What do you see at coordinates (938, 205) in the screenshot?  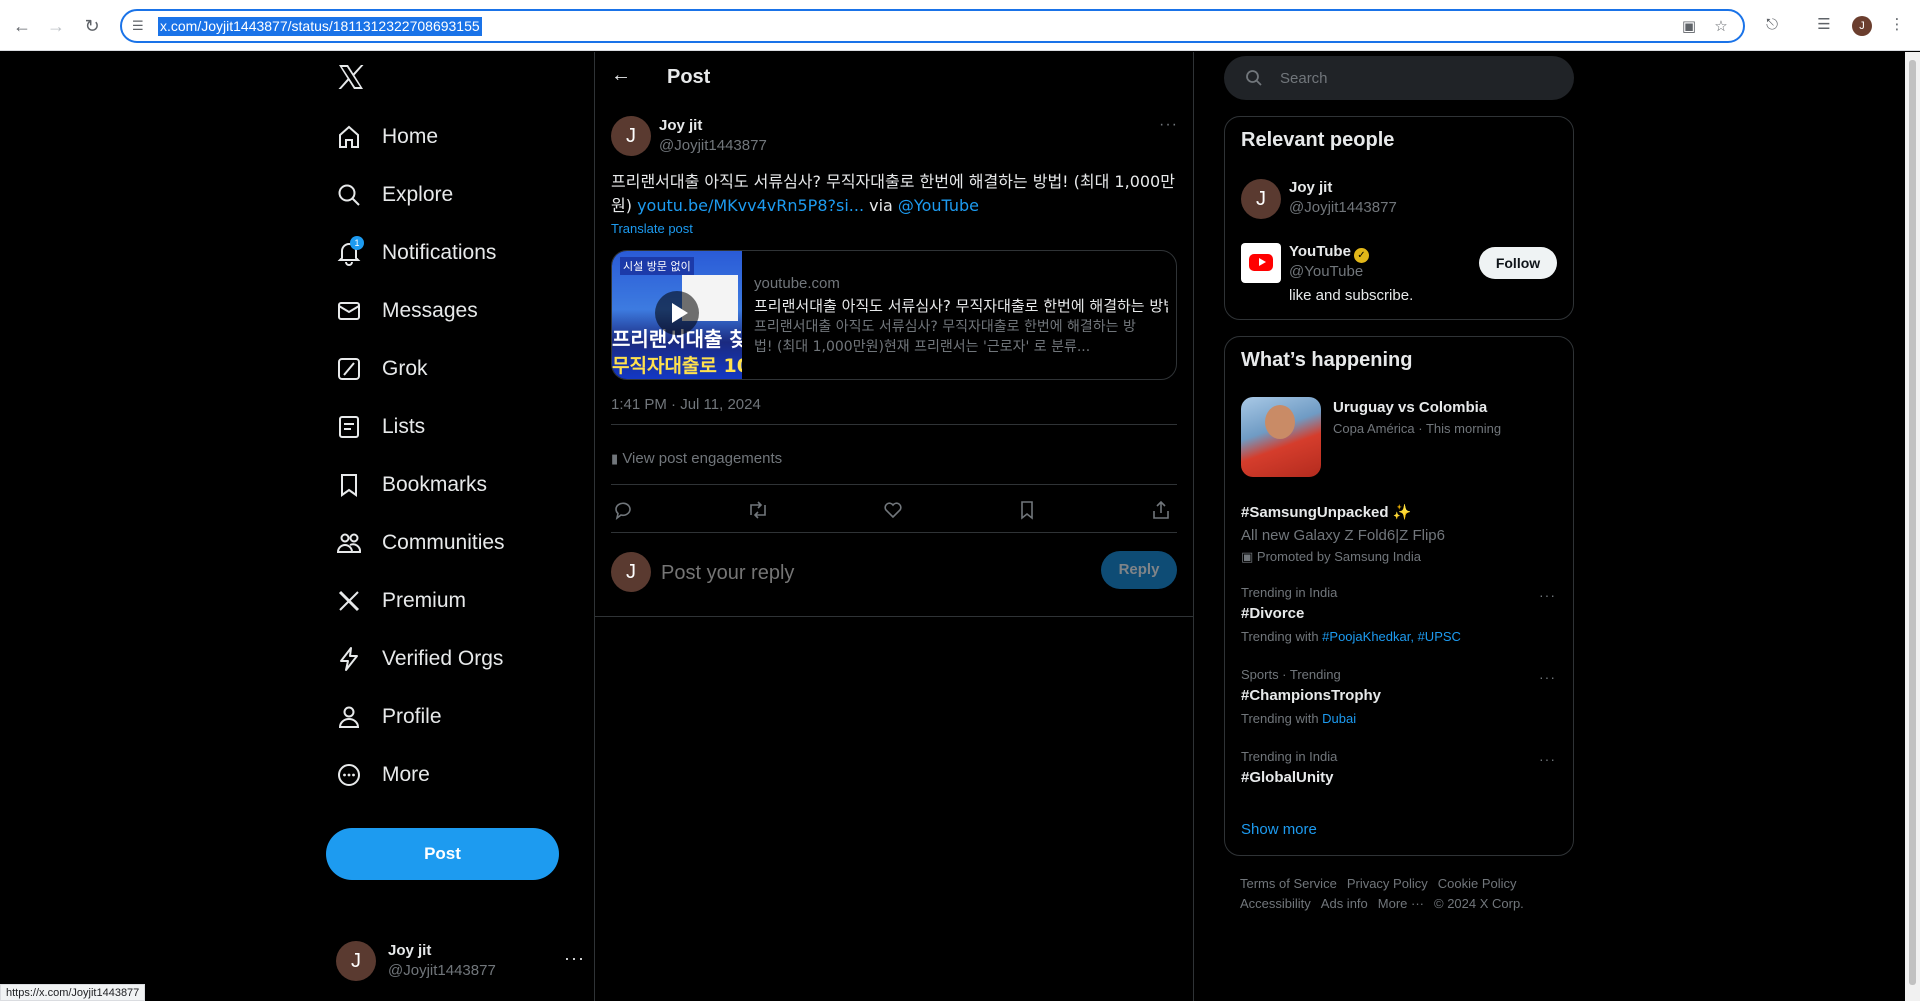 I see `tweet-mention: @YouTube` at bounding box center [938, 205].